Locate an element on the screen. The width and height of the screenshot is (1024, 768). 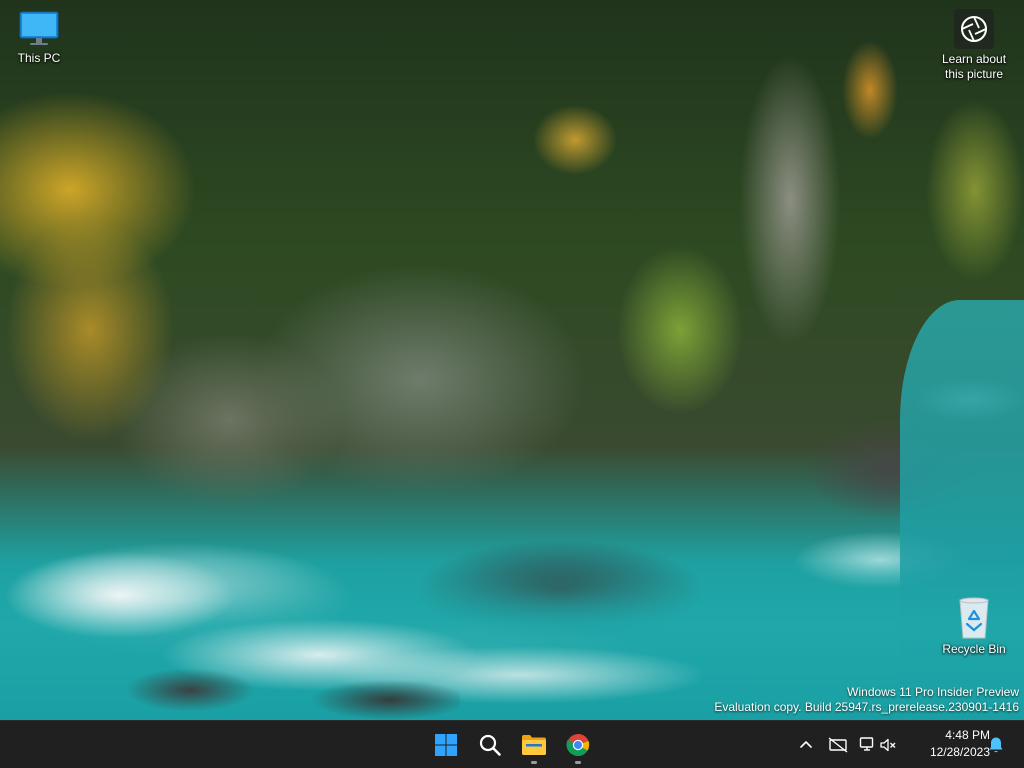
clock-time: 4:48 PM is located at coordinates (967, 735).